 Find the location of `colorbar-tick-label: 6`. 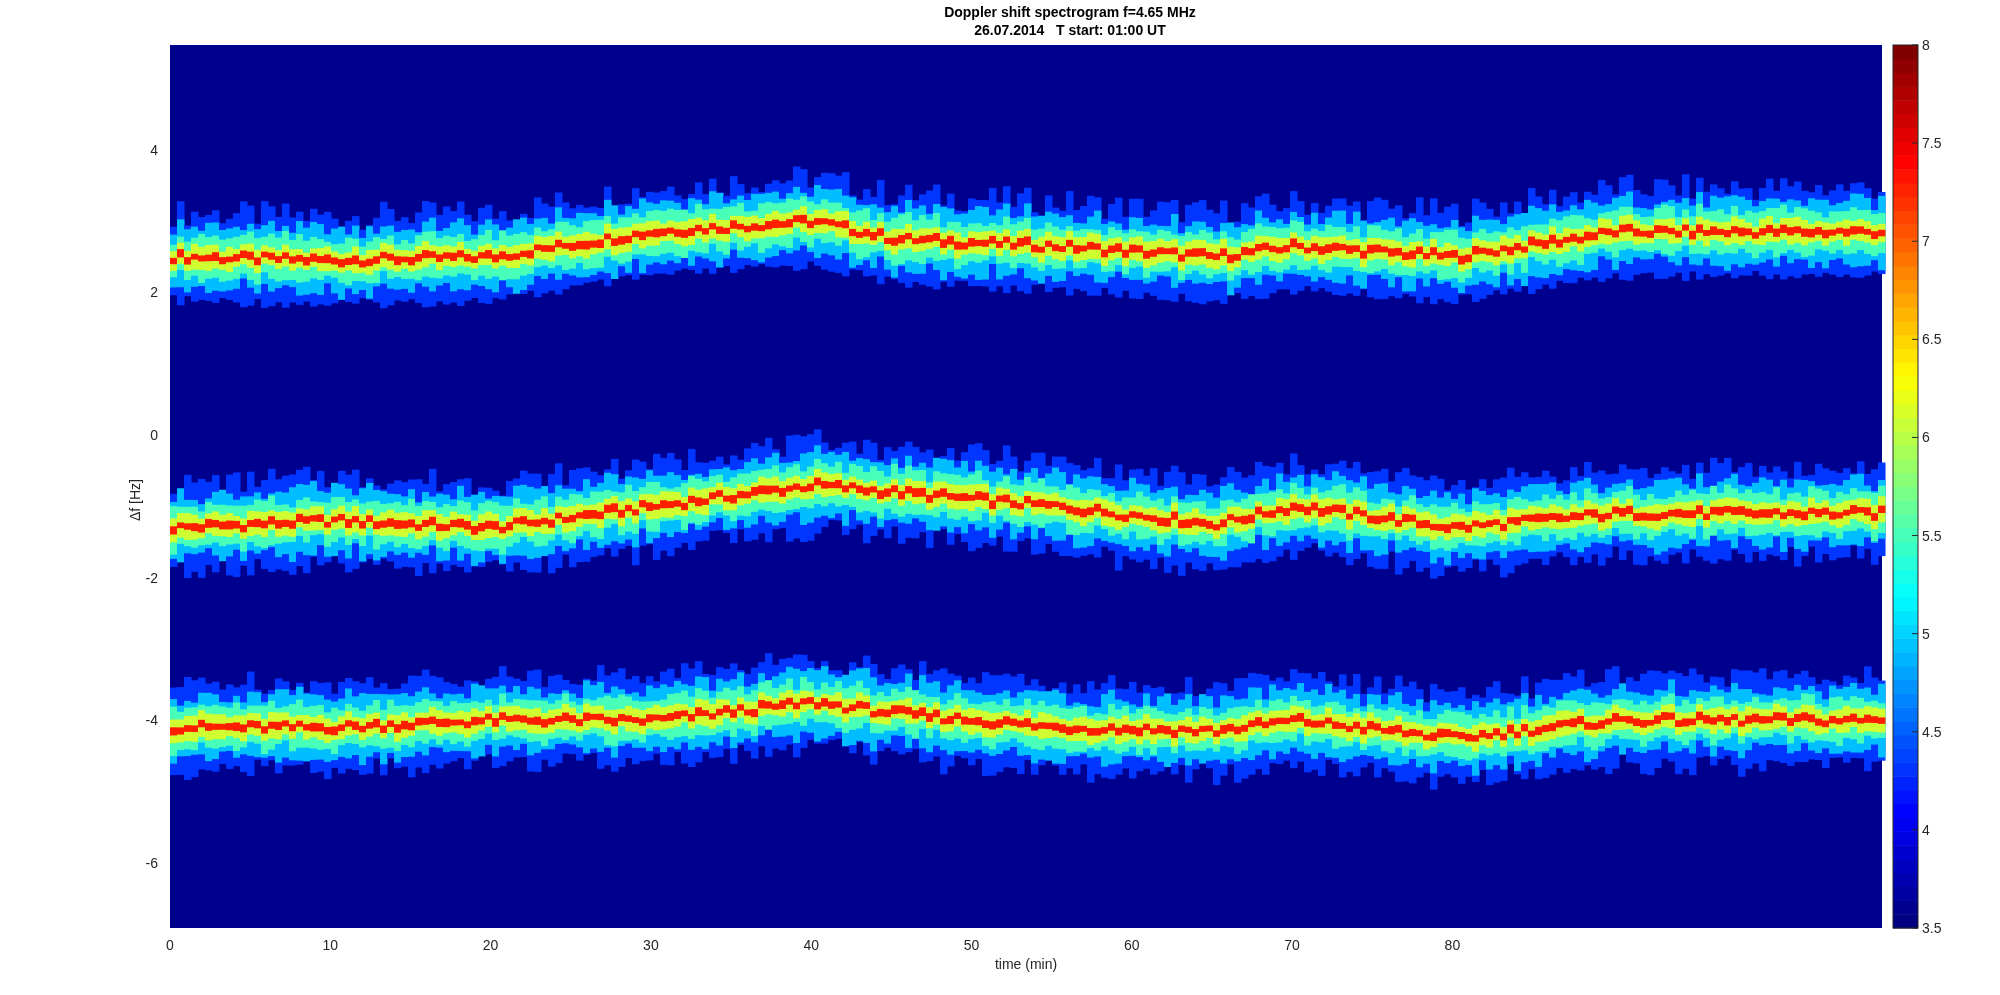

colorbar-tick-label: 6 is located at coordinates (1926, 437).